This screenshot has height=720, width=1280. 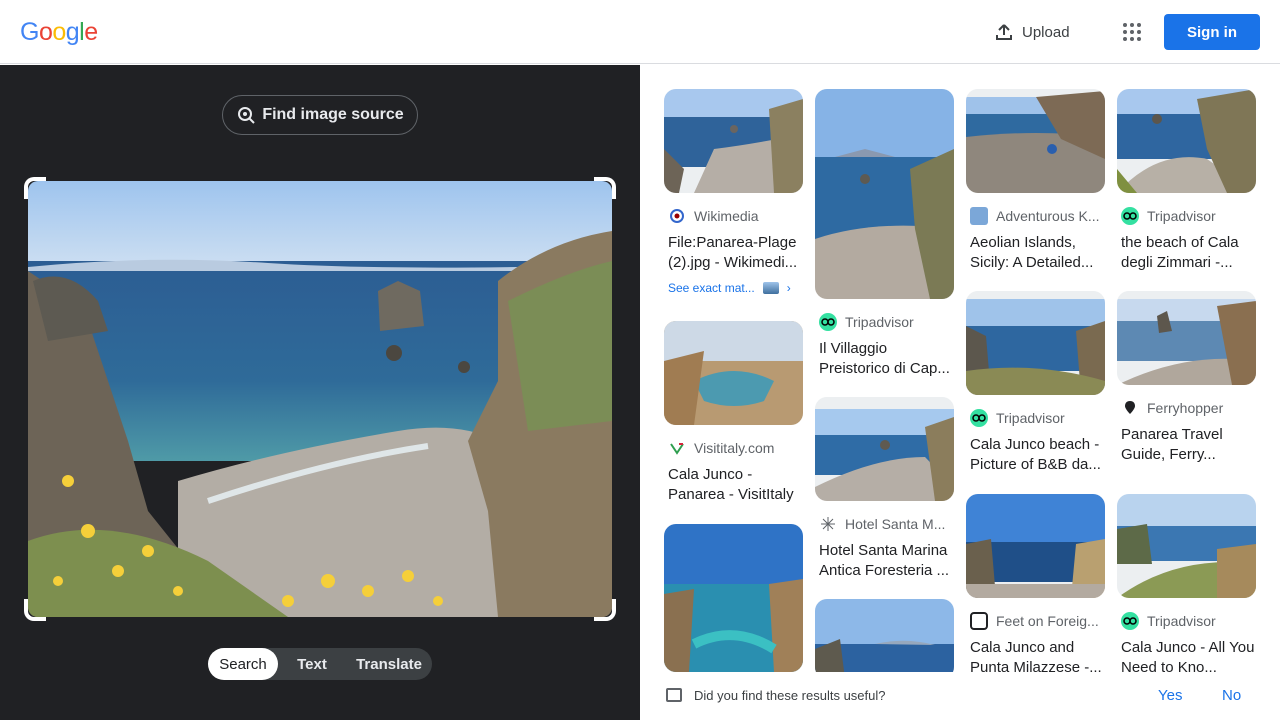 I want to click on upload-icon, so click(x=1004, y=32).